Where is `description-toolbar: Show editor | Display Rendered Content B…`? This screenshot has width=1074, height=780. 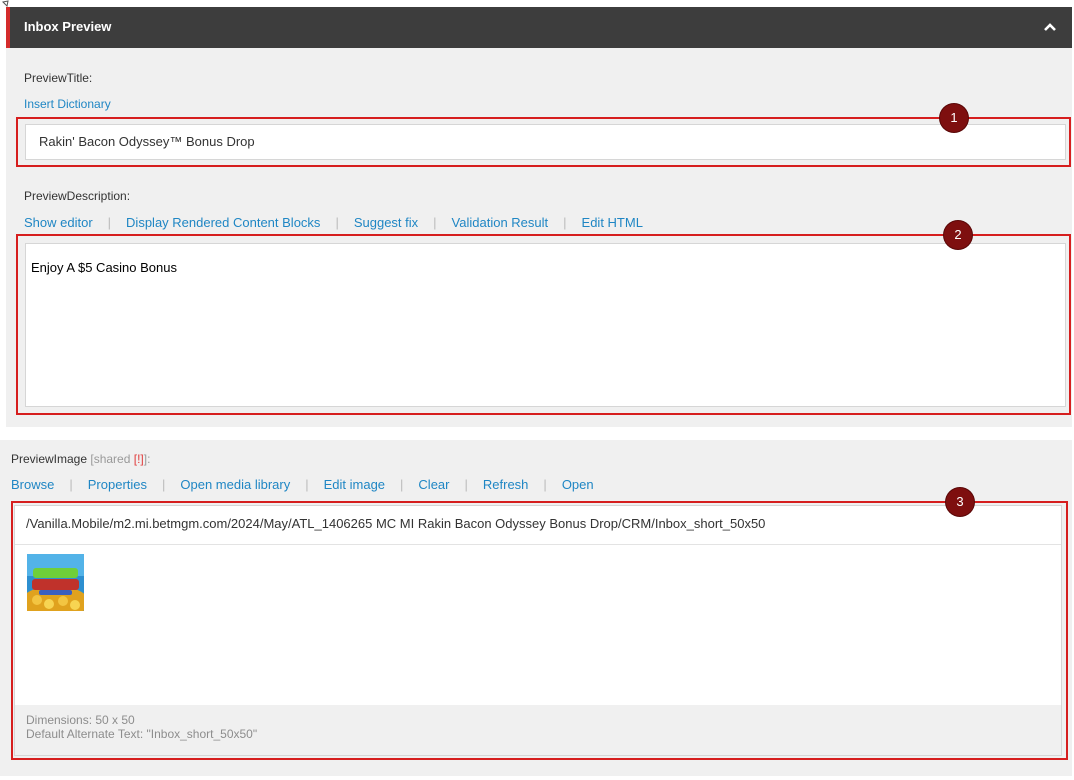
description-toolbar: Show editor | Display Rendered Content B… is located at coordinates (333, 222).